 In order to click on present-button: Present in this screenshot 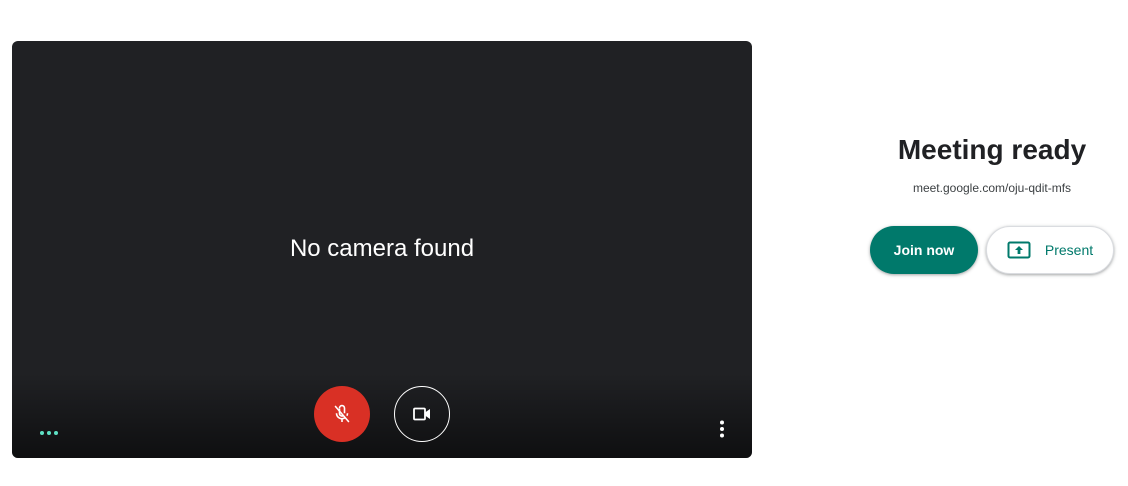, I will do `click(1050, 250)`.